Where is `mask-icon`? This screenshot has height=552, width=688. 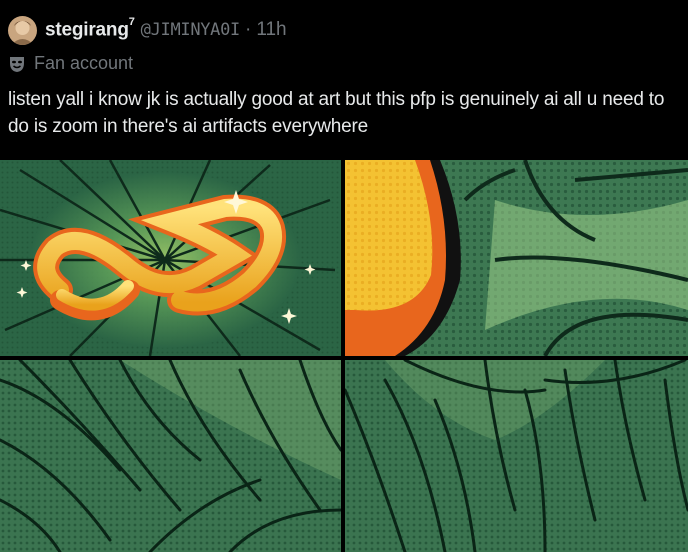 mask-icon is located at coordinates (17, 64).